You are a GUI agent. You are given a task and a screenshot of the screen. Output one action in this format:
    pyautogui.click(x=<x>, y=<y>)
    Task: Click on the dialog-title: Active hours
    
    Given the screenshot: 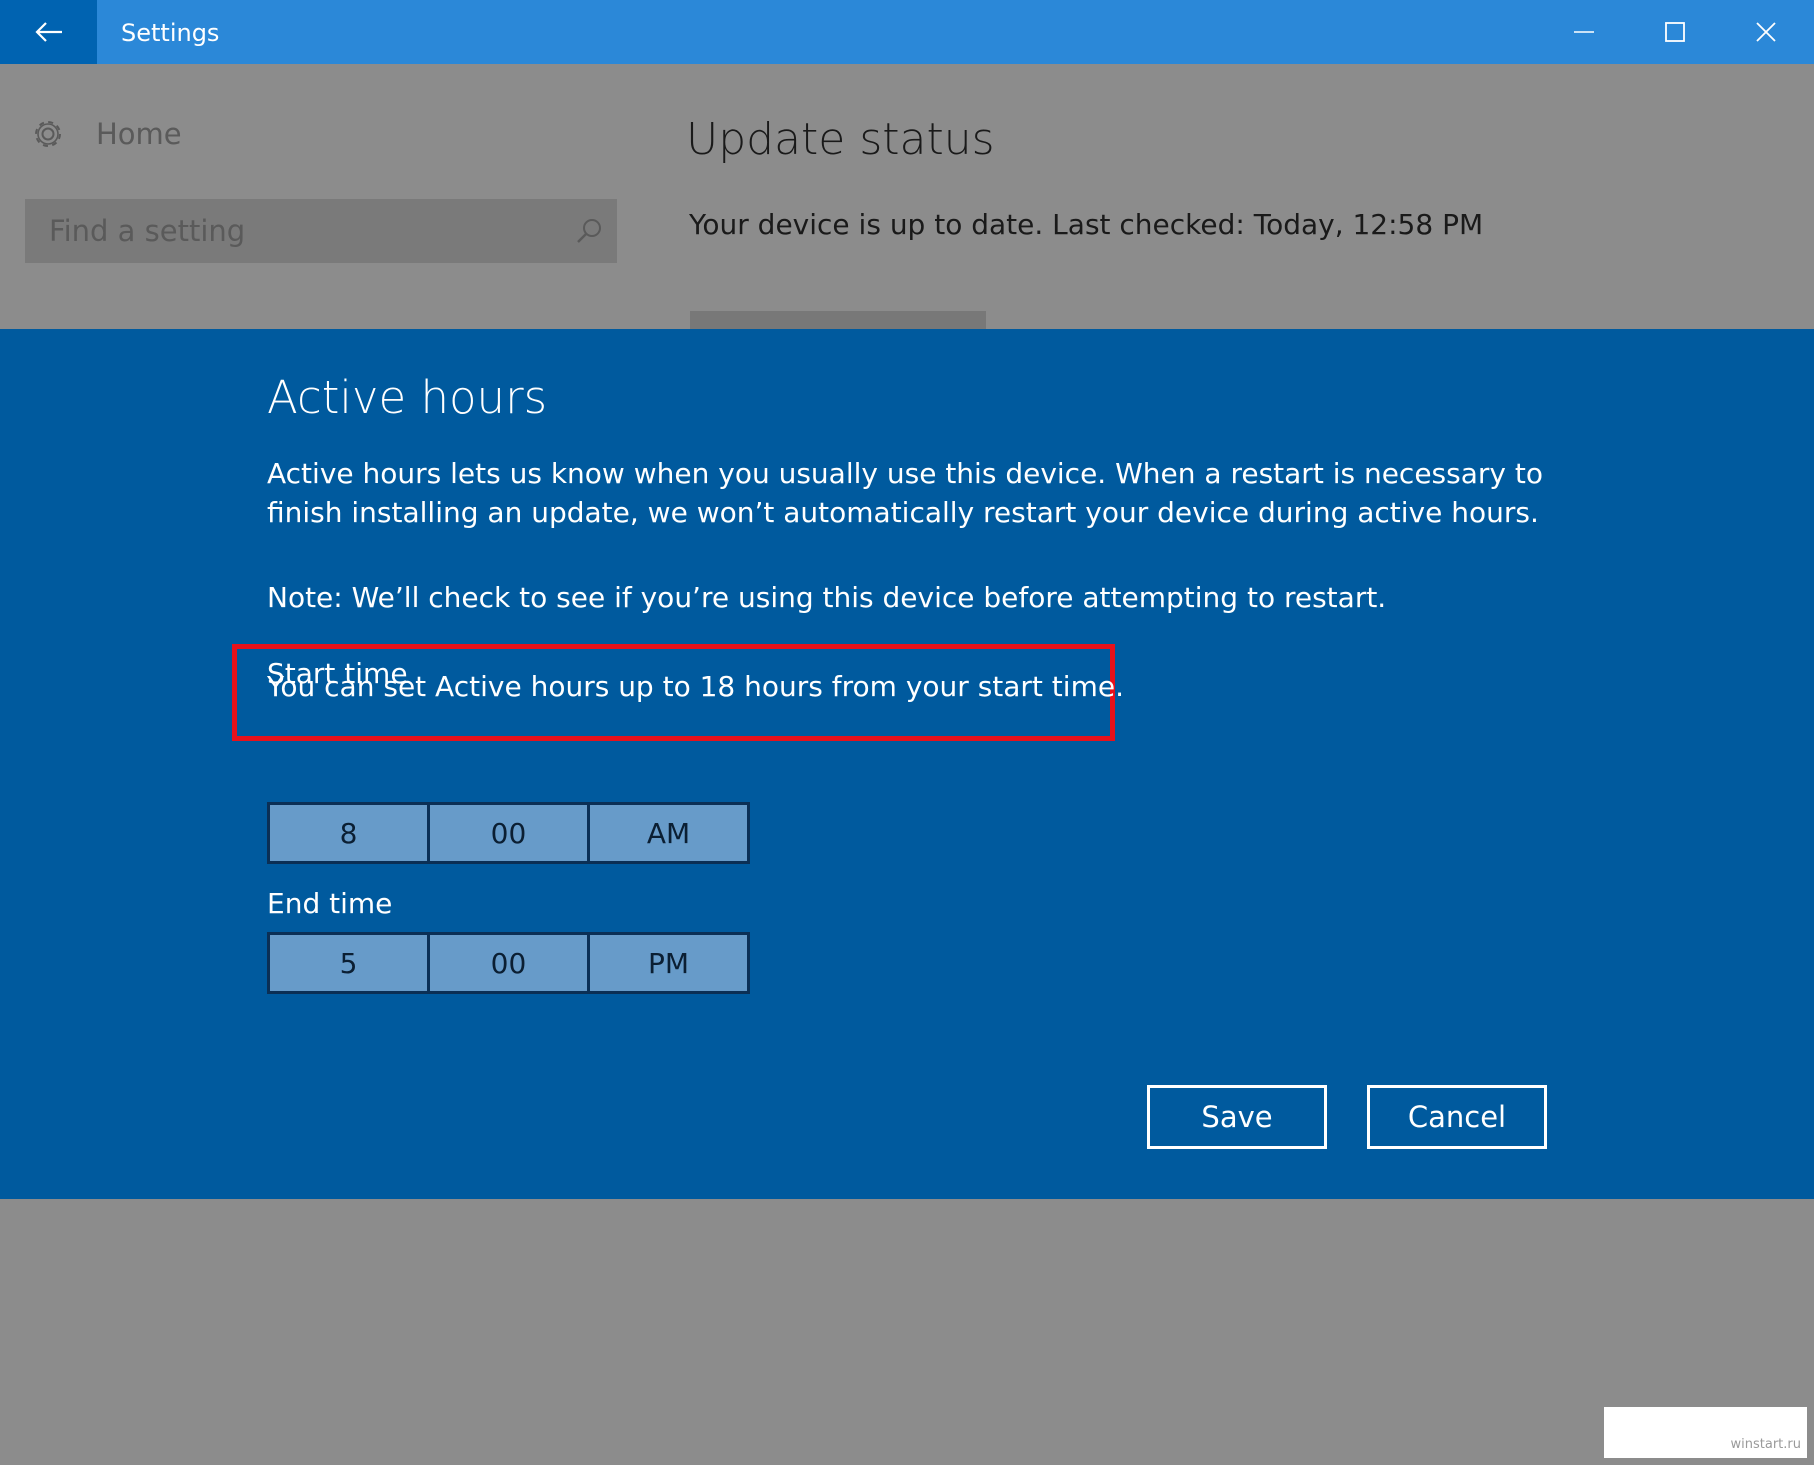 What is the action you would take?
    pyautogui.click(x=407, y=397)
    